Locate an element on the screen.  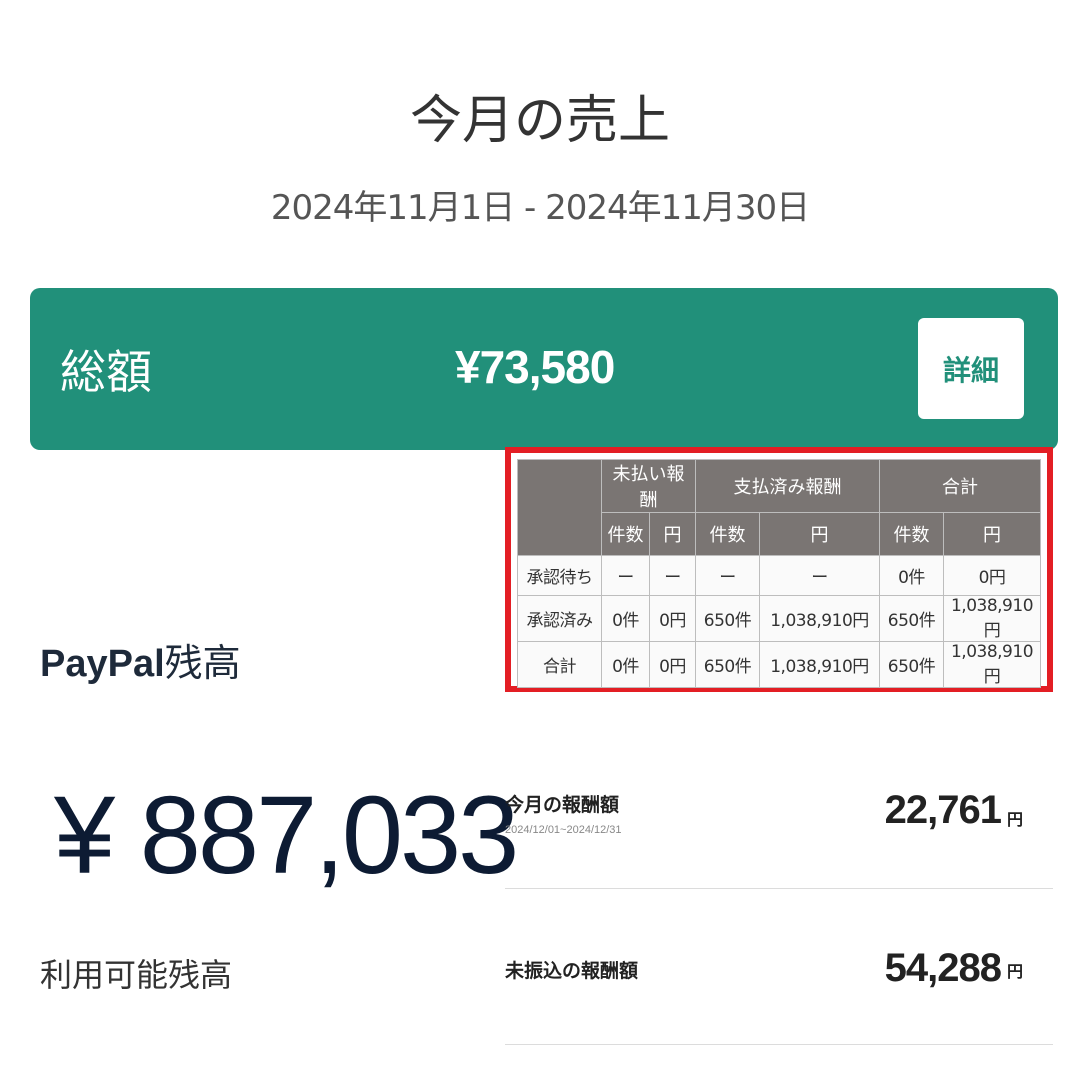
table-corner is located at coordinates (559, 507).